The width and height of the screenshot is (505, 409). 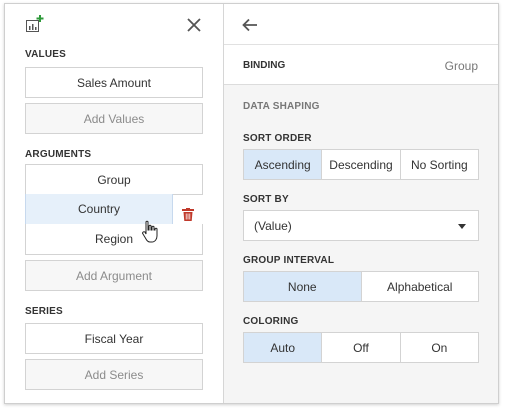 What do you see at coordinates (361, 24) in the screenshot?
I see `options-header` at bounding box center [361, 24].